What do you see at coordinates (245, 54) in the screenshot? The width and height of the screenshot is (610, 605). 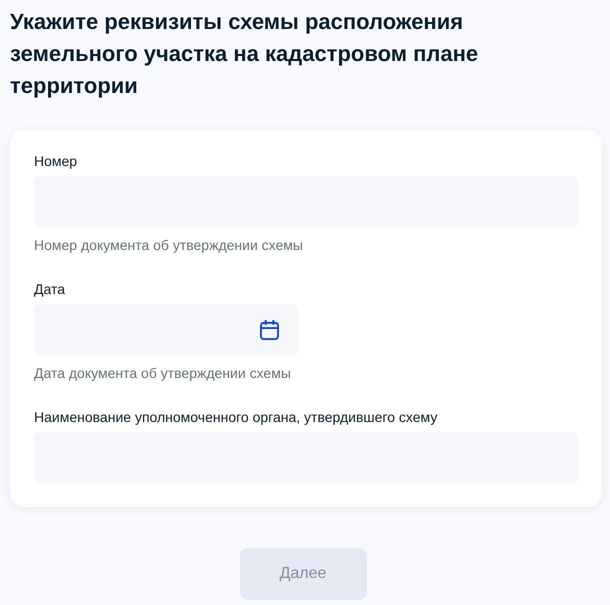 I see `page-title: Укажите реквизиты схемы расположения земельного участка на кадастровом плане территории` at bounding box center [245, 54].